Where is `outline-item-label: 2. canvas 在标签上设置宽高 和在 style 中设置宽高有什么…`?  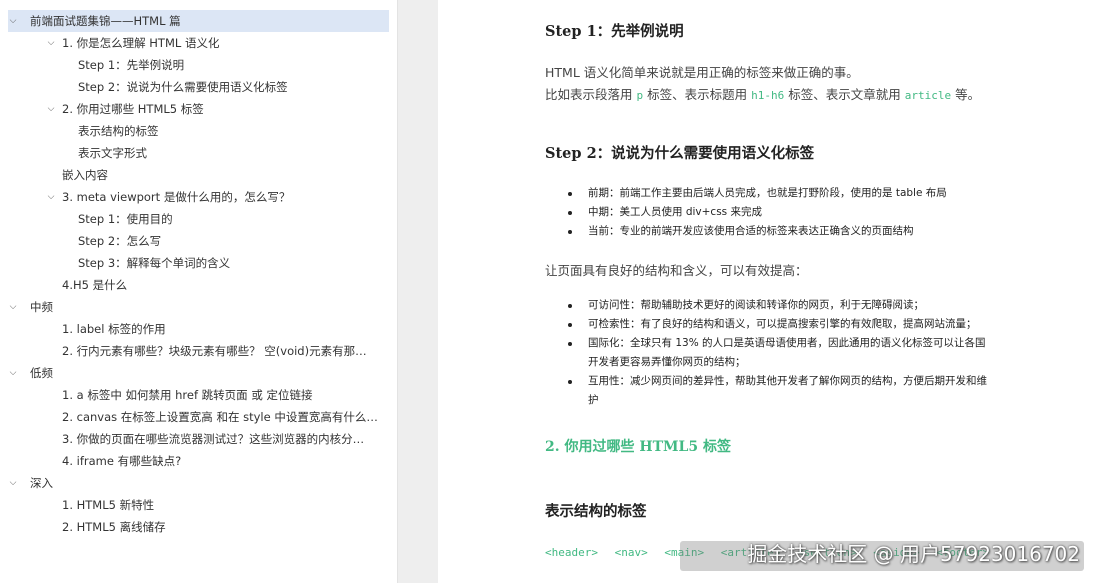 outline-item-label: 2. canvas 在标签上设置宽高 和在 style 中设置宽高有什么… is located at coordinates (220, 417).